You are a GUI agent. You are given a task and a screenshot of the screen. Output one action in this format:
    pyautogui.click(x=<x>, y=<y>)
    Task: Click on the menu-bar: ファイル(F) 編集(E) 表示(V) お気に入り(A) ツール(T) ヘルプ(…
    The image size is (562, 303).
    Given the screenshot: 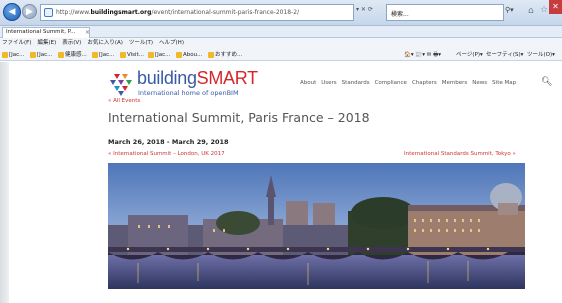 What is the action you would take?
    pyautogui.click(x=281, y=43)
    